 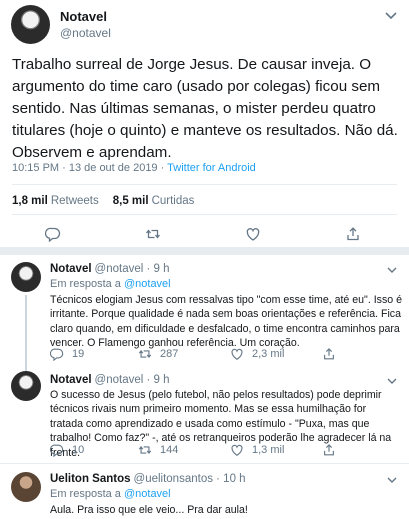 I want to click on thread-line, so click(x=26, y=333).